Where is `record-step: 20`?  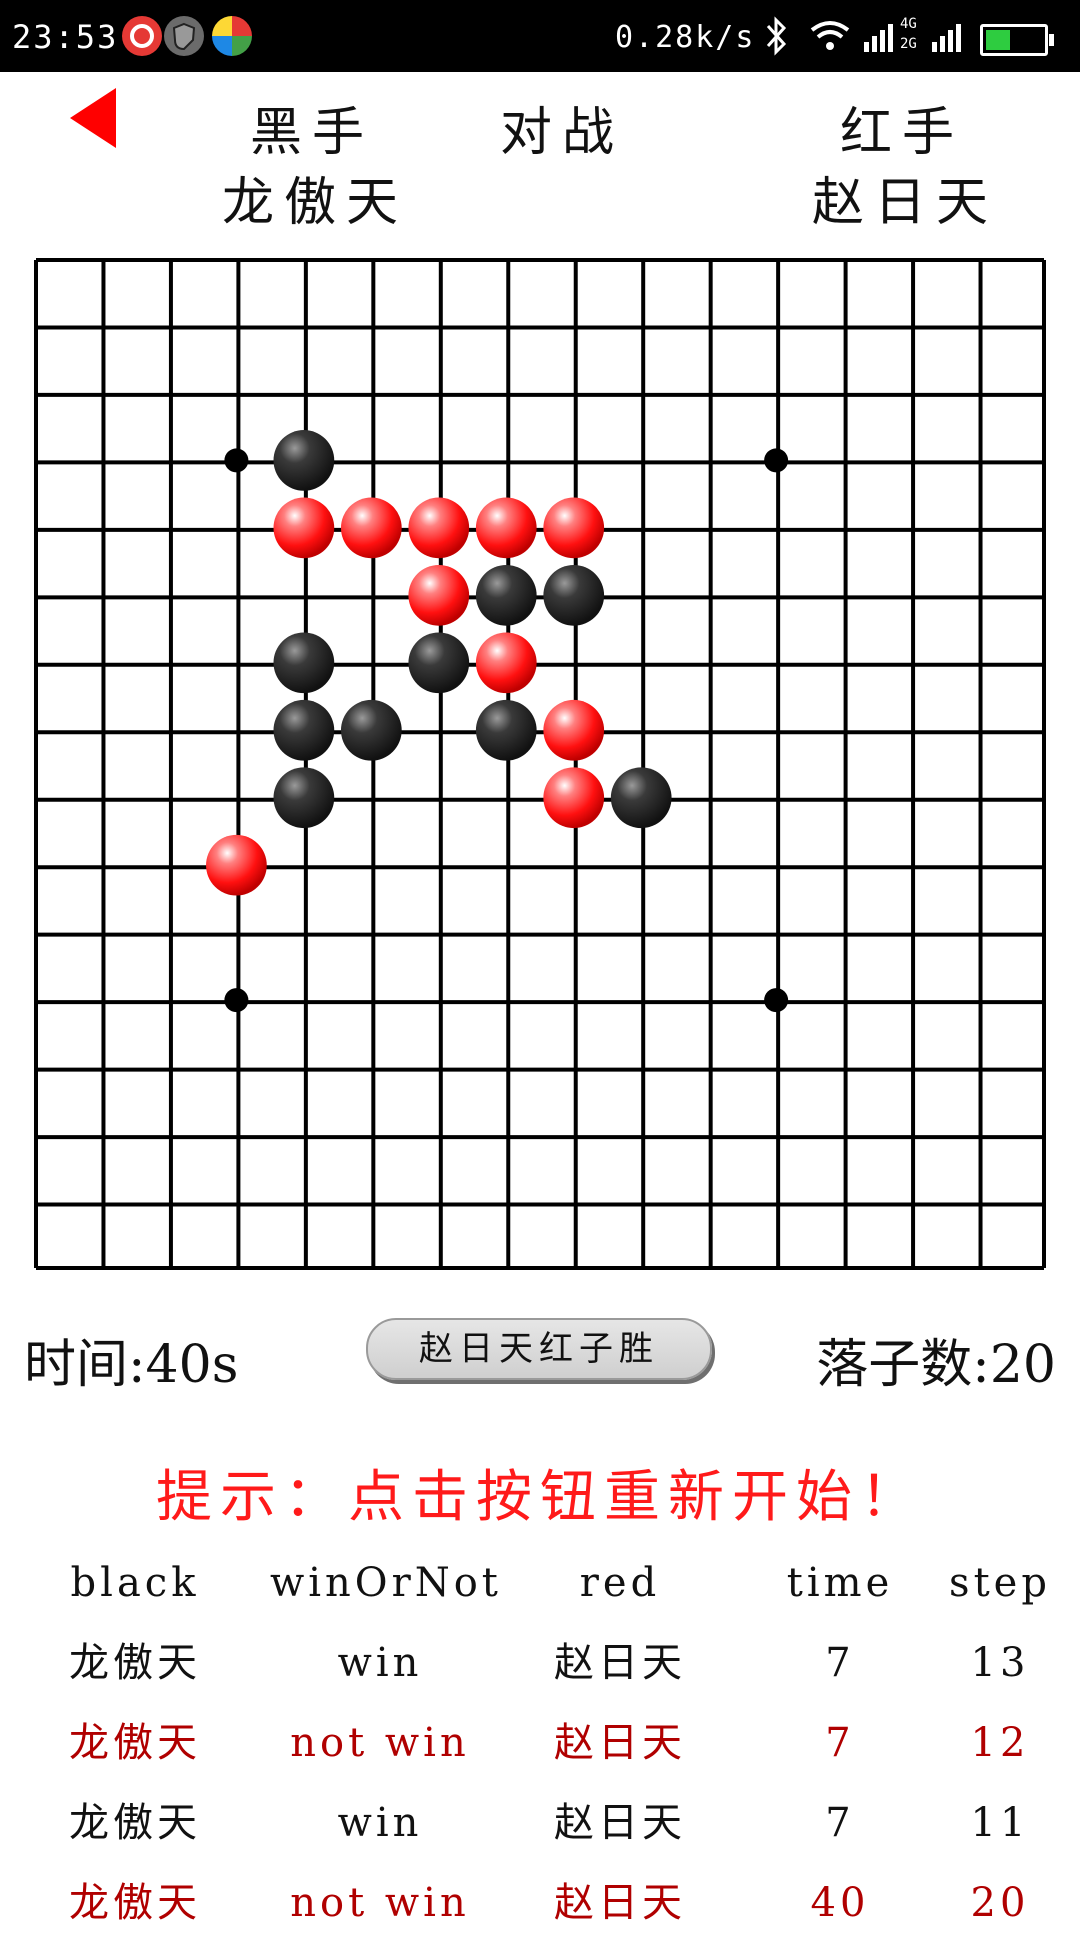 record-step: 20 is located at coordinates (1000, 1903).